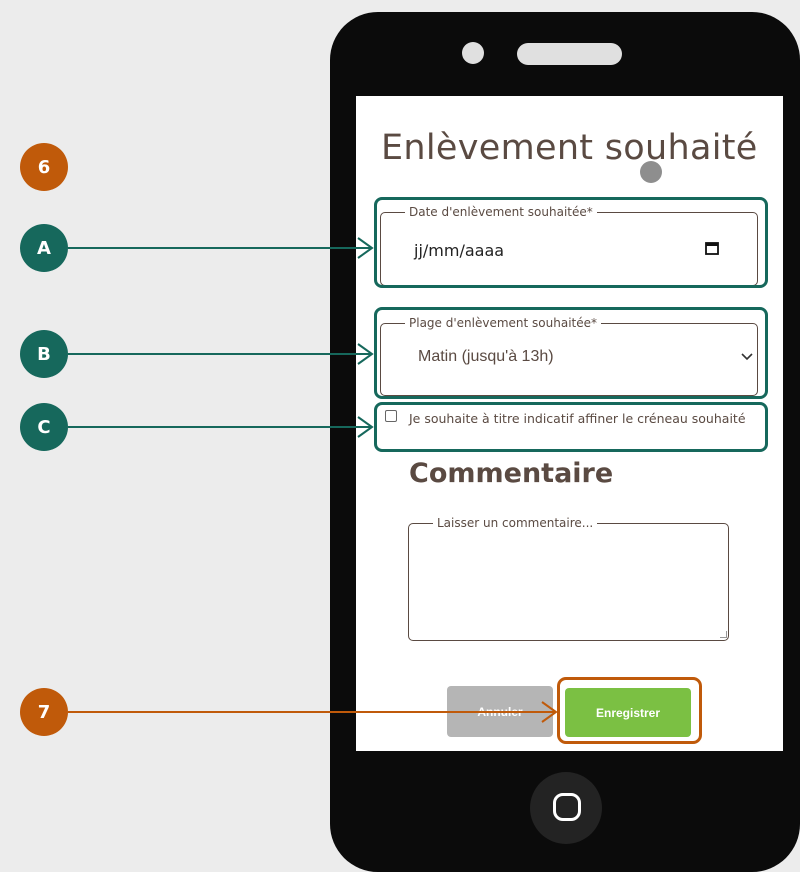 This screenshot has height=872, width=800. What do you see at coordinates (723, 634) in the screenshot?
I see `textarea-resize-handle` at bounding box center [723, 634].